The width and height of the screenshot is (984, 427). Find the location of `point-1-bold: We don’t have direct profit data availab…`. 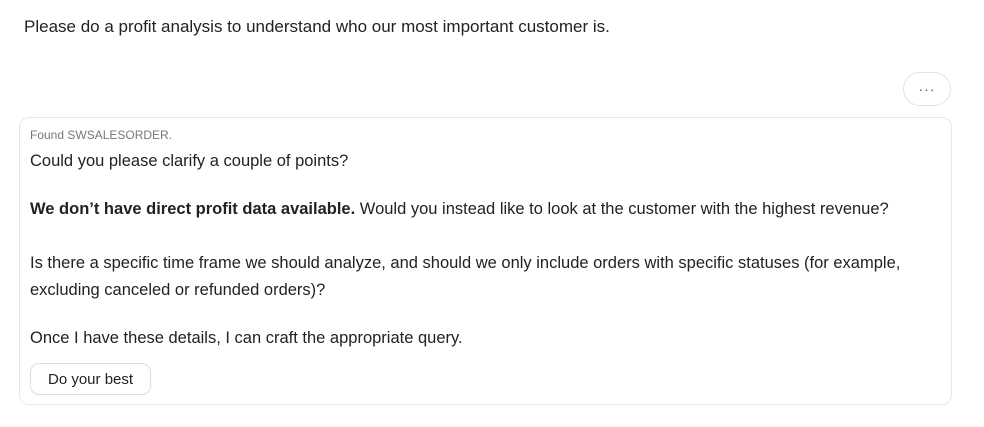

point-1-bold: We don’t have direct profit data availab… is located at coordinates (193, 209).